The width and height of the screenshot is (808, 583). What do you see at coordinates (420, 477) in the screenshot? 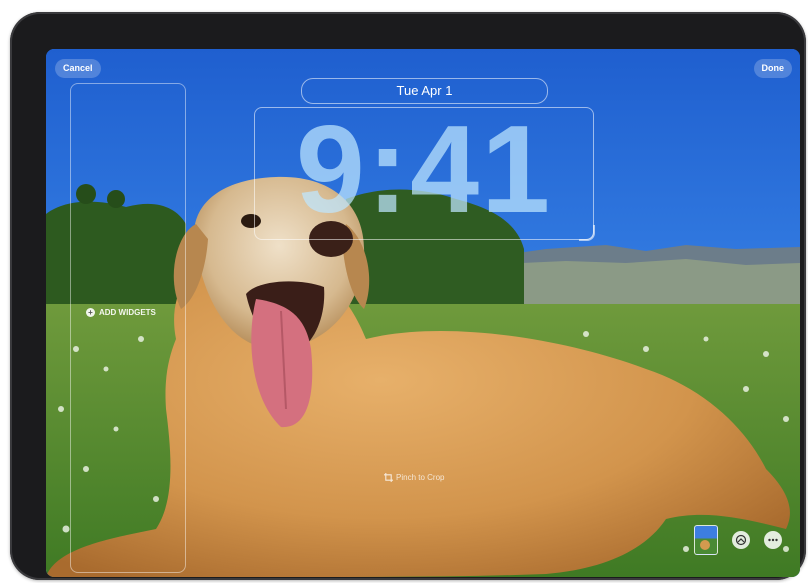
I see `pinch-label: Pinch to Crop` at bounding box center [420, 477].